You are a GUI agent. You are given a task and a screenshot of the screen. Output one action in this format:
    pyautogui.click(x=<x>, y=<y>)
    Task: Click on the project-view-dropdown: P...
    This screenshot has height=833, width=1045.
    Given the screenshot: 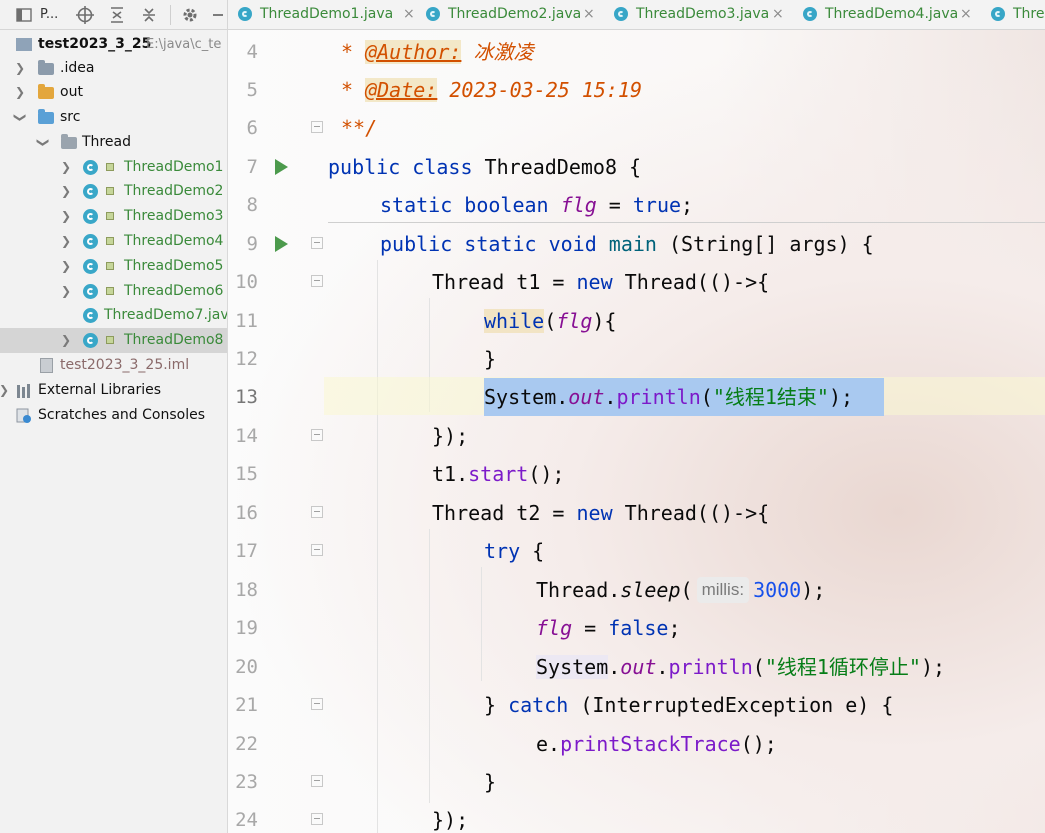 What is the action you would take?
    pyautogui.click(x=49, y=15)
    